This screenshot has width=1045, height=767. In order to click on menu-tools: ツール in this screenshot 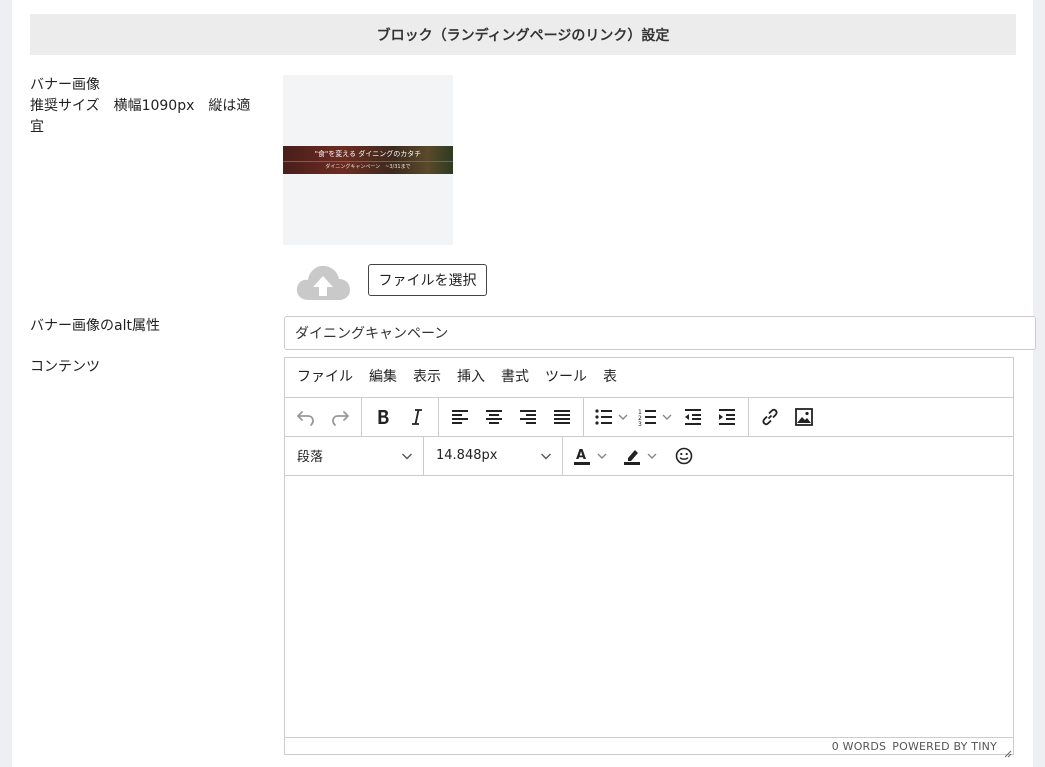, I will do `click(566, 377)`.